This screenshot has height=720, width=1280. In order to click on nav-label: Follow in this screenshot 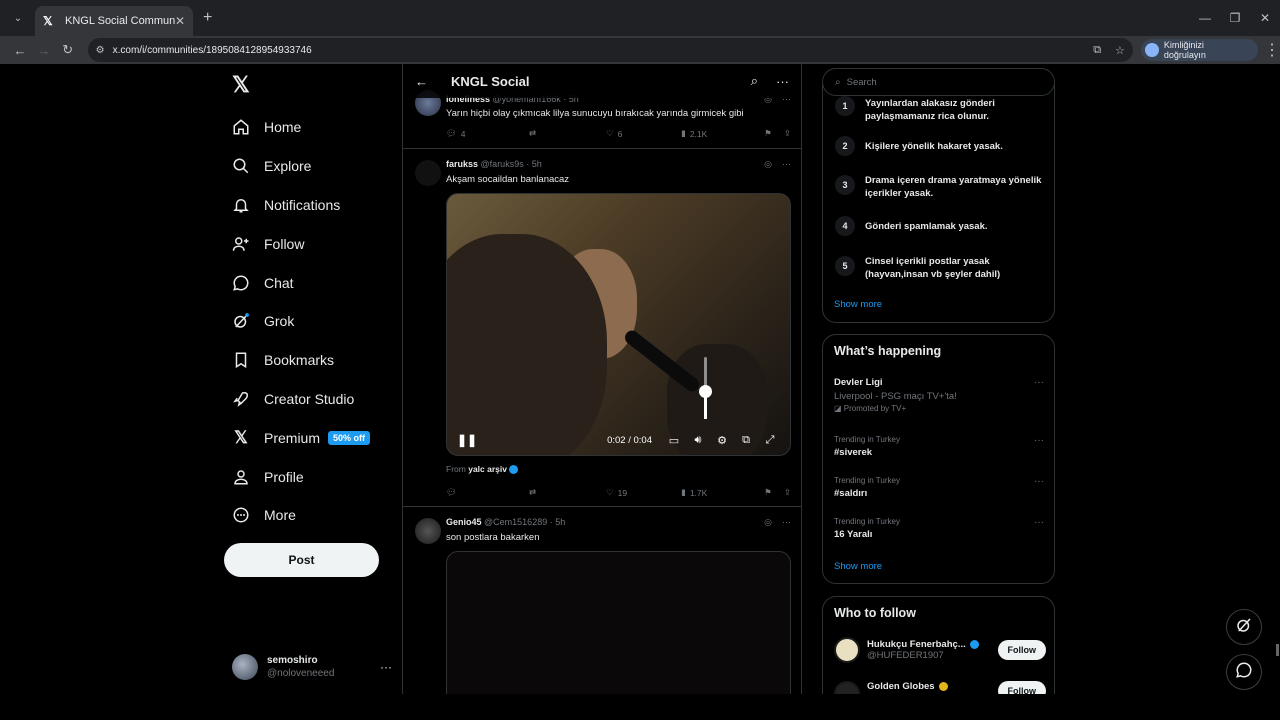, I will do `click(284, 243)`.